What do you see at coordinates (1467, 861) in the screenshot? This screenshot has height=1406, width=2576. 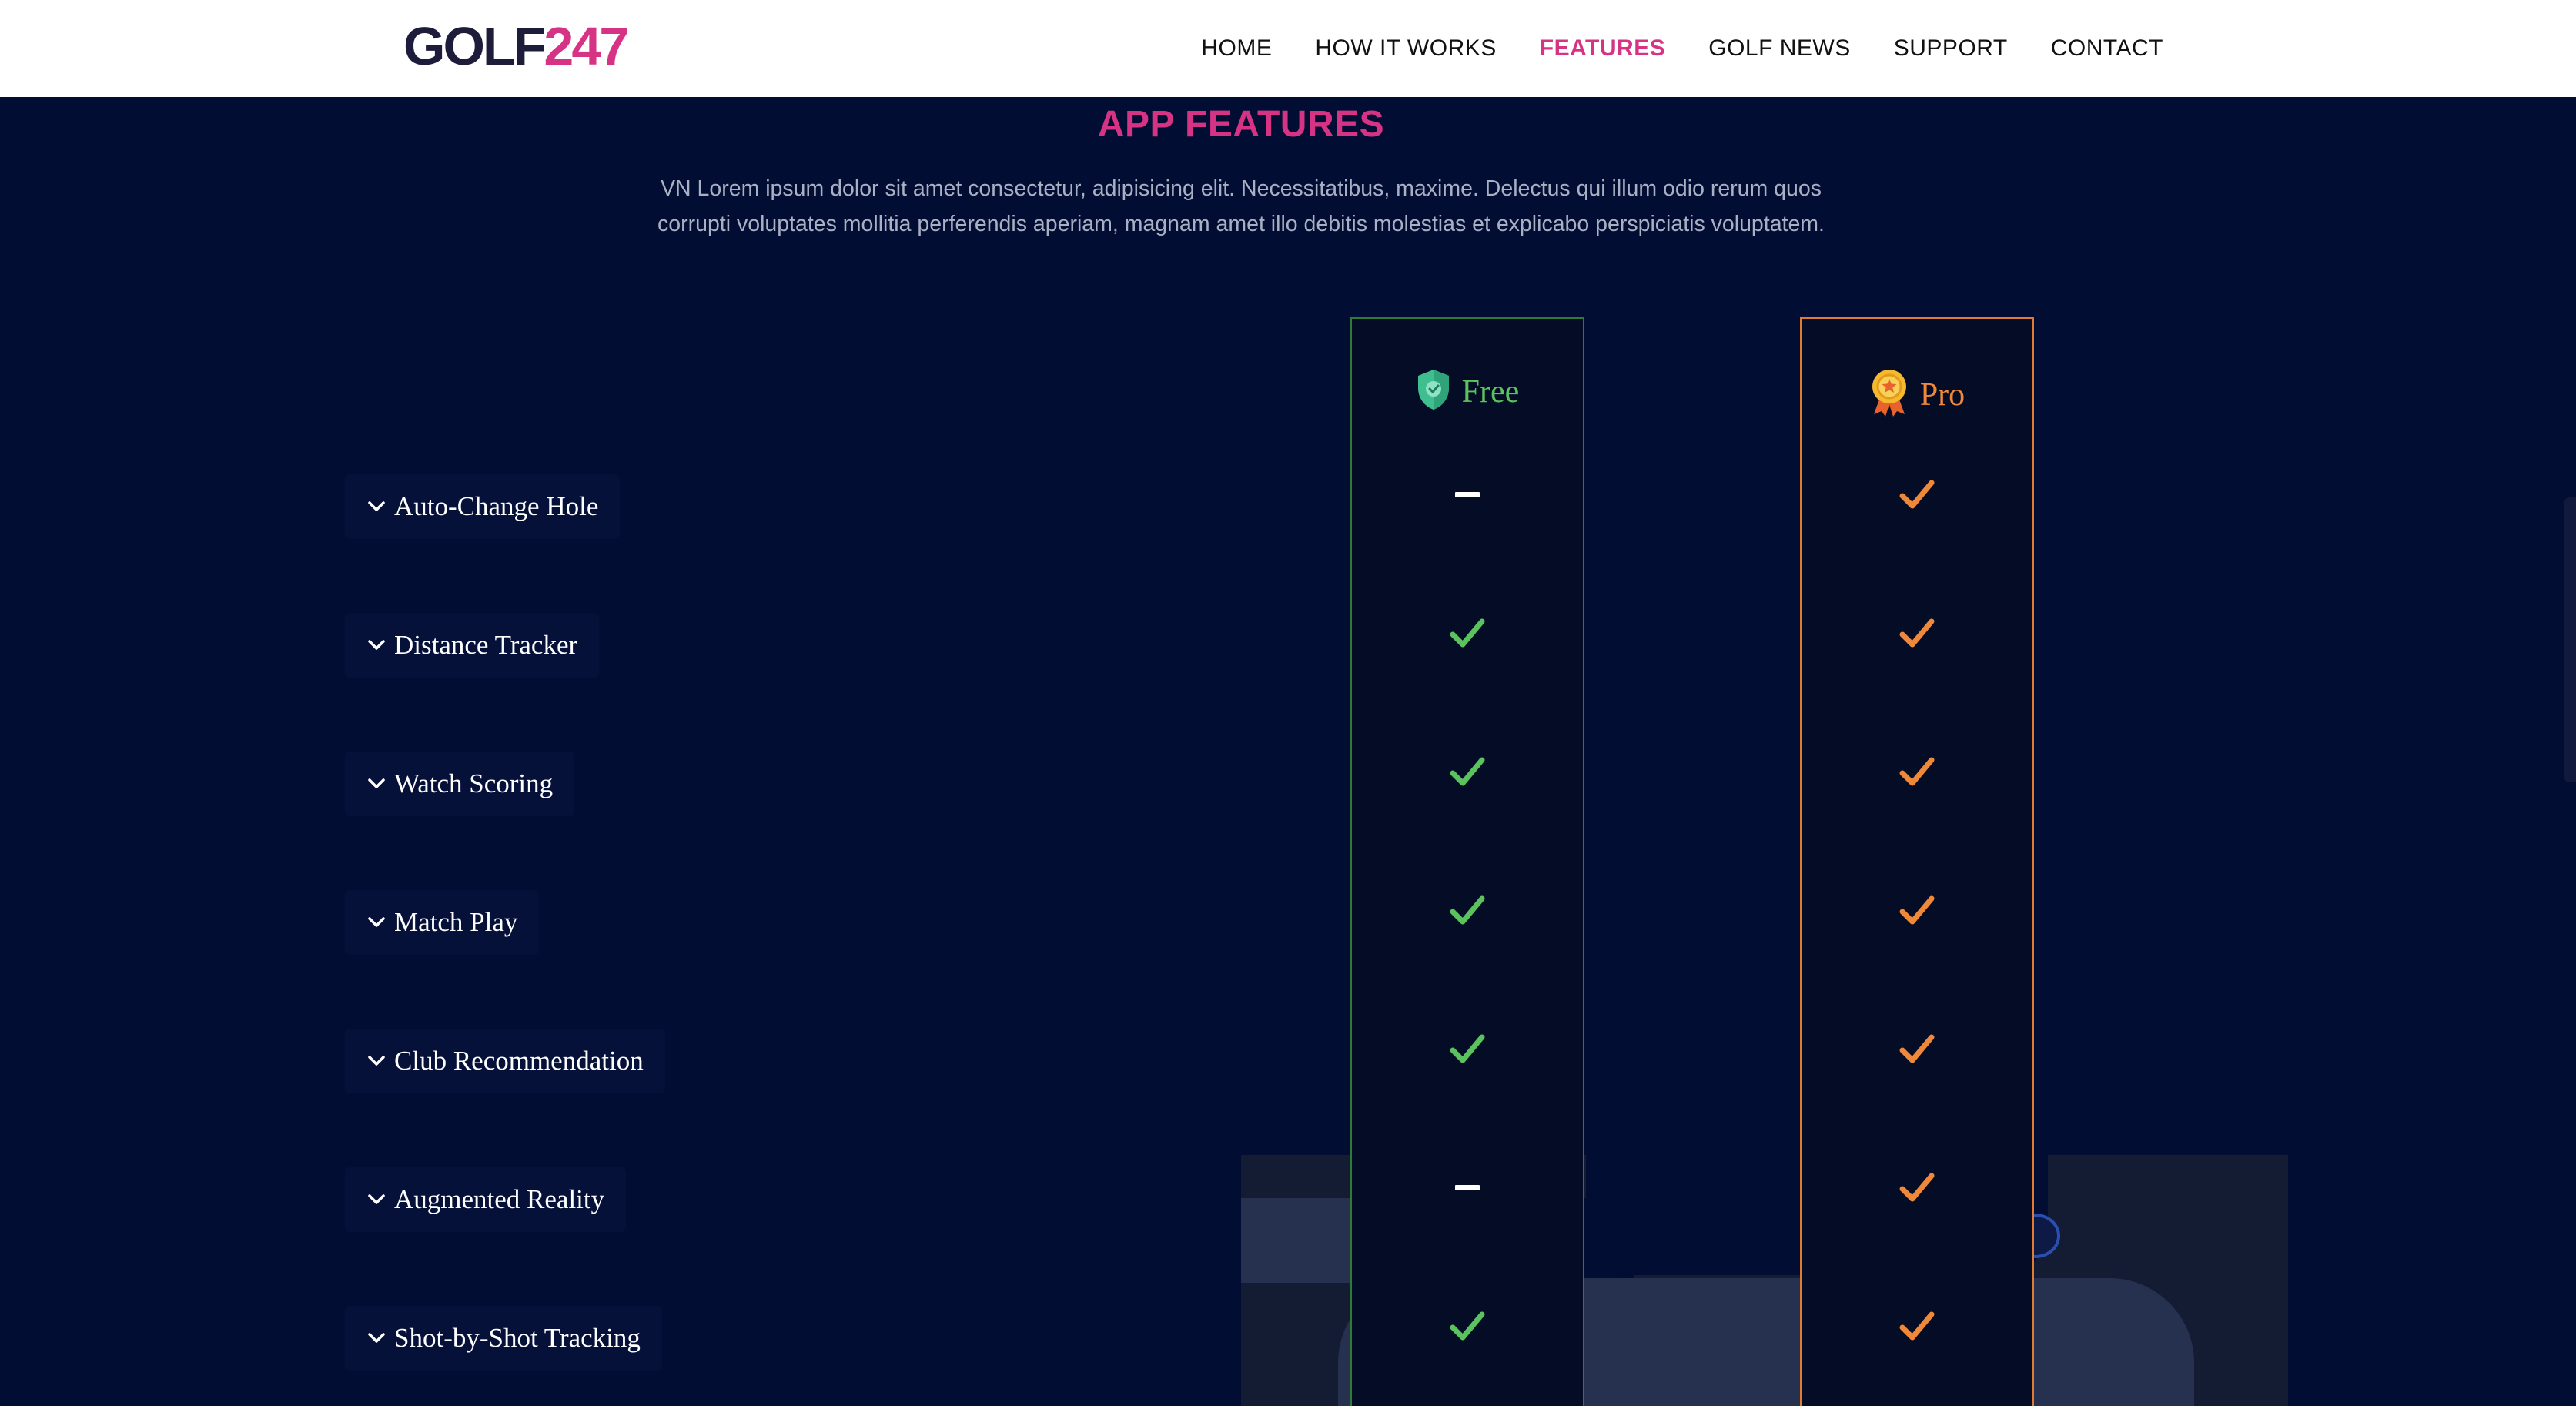 I see `plan-column-free: Free` at bounding box center [1467, 861].